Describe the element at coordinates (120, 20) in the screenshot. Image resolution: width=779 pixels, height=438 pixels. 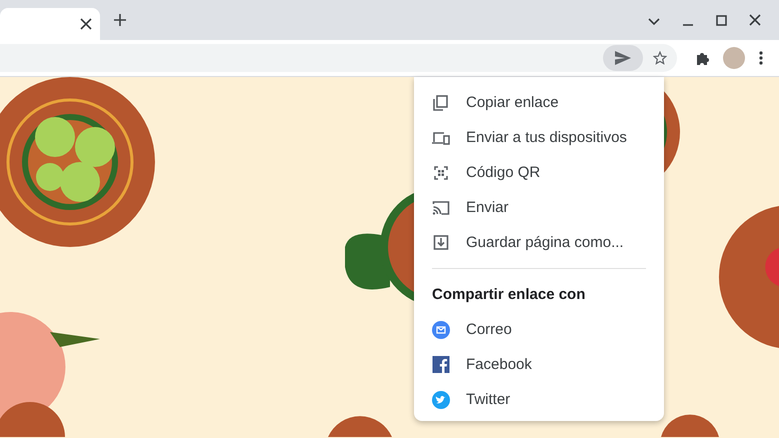
I see `new-tab-icon` at that location.